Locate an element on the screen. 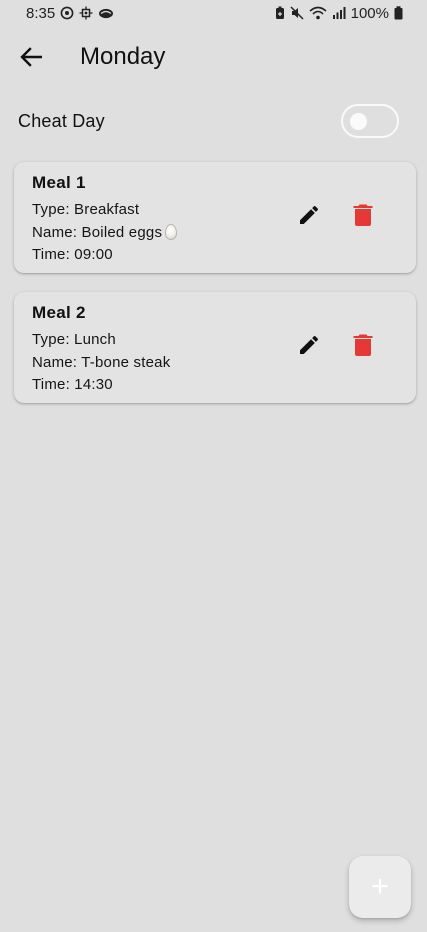 Image resolution: width=427 pixels, height=932 pixels. meal-type: Type: Breakfast is located at coordinates (86, 209).